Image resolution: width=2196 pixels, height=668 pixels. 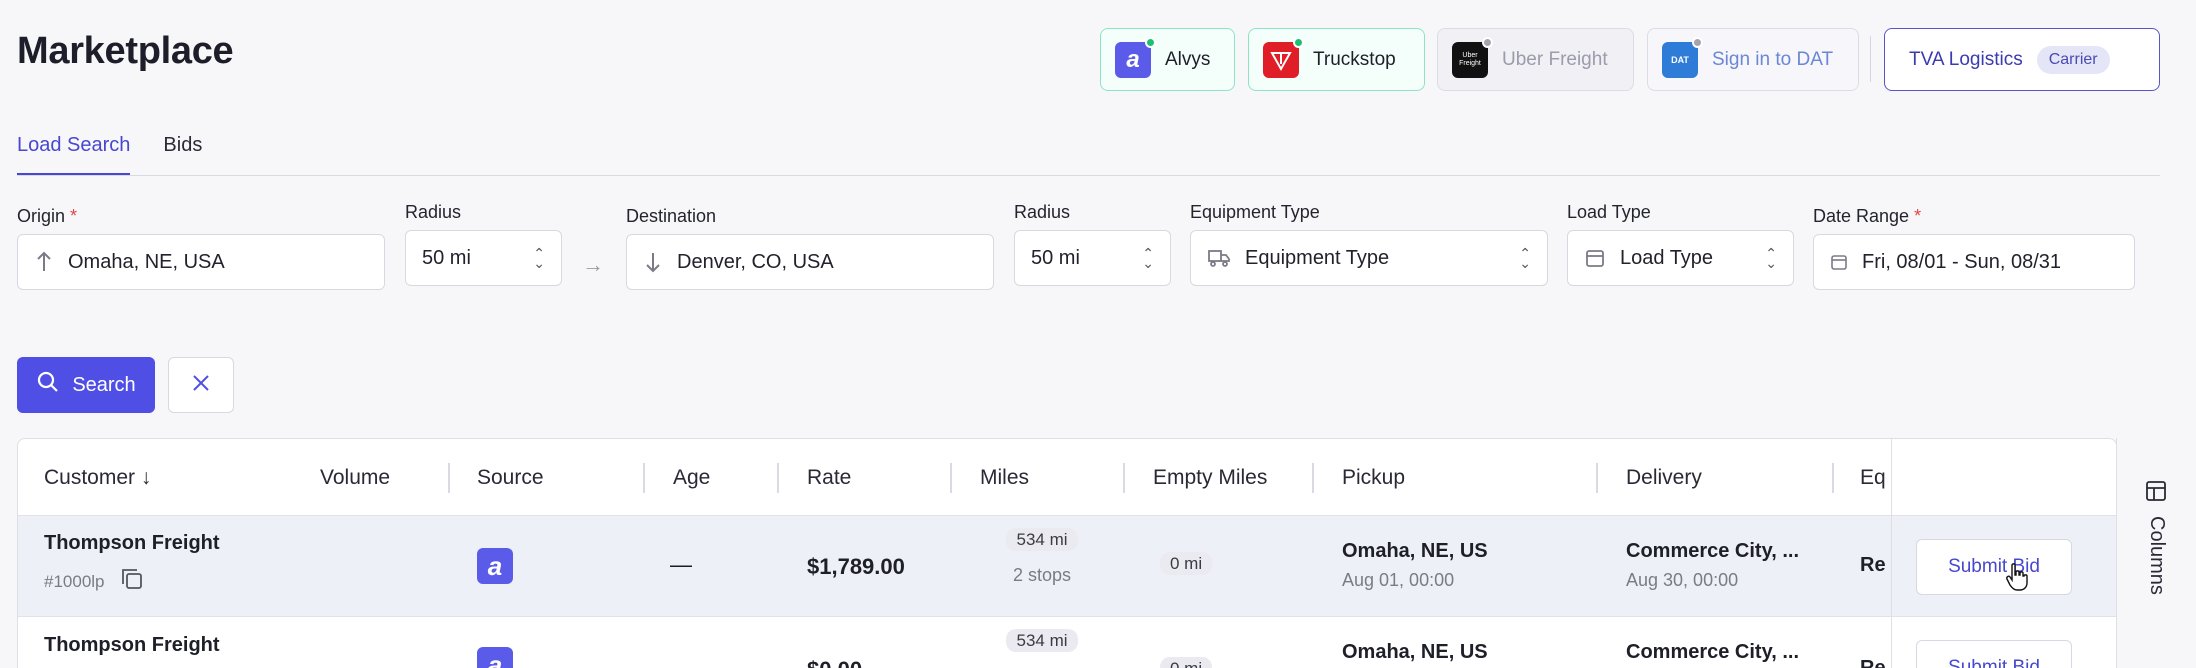 What do you see at coordinates (1219, 258) in the screenshot?
I see `truck-icon` at bounding box center [1219, 258].